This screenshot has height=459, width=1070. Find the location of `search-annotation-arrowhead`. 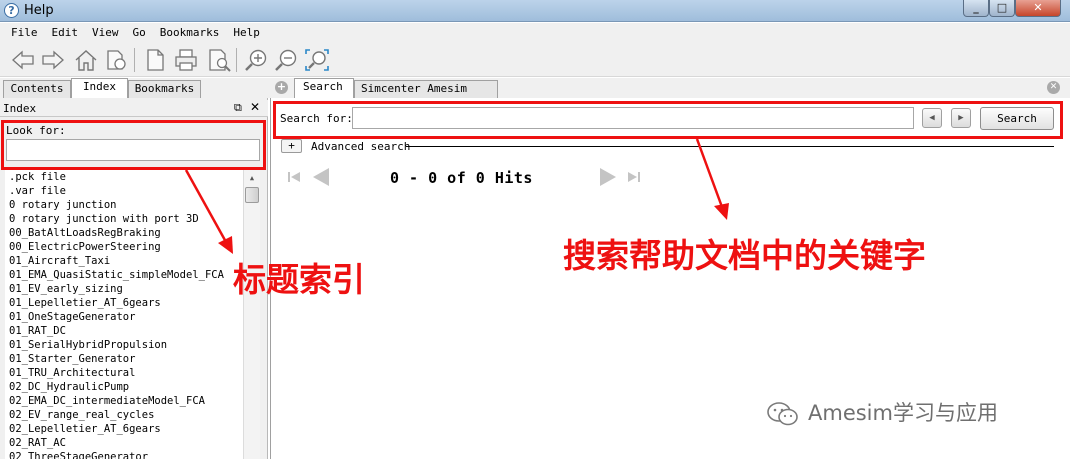

search-annotation-arrowhead is located at coordinates (721, 211).